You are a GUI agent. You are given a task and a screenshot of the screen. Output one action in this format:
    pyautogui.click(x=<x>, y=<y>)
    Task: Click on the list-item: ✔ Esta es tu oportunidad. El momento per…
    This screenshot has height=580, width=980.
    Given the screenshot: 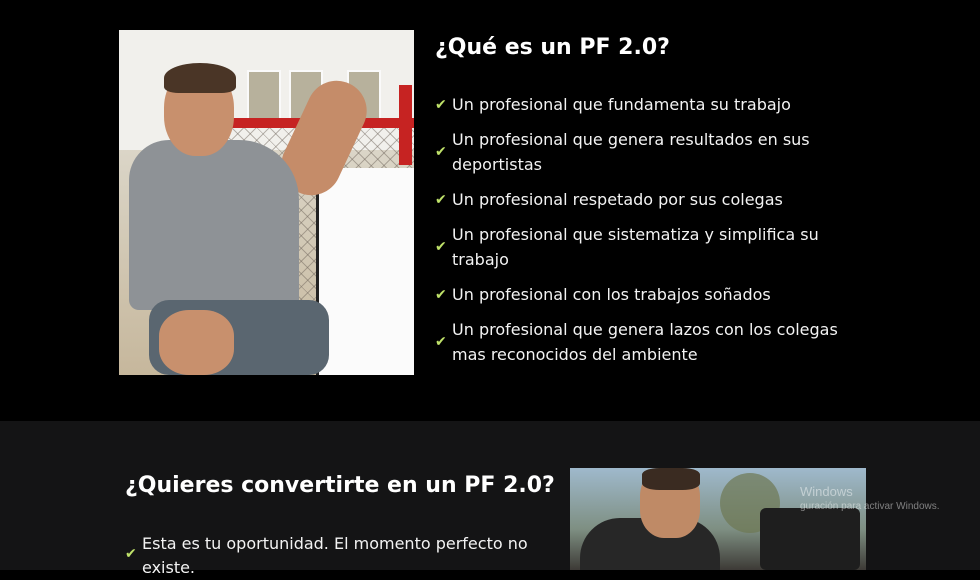 What is the action you would take?
    pyautogui.click(x=340, y=556)
    